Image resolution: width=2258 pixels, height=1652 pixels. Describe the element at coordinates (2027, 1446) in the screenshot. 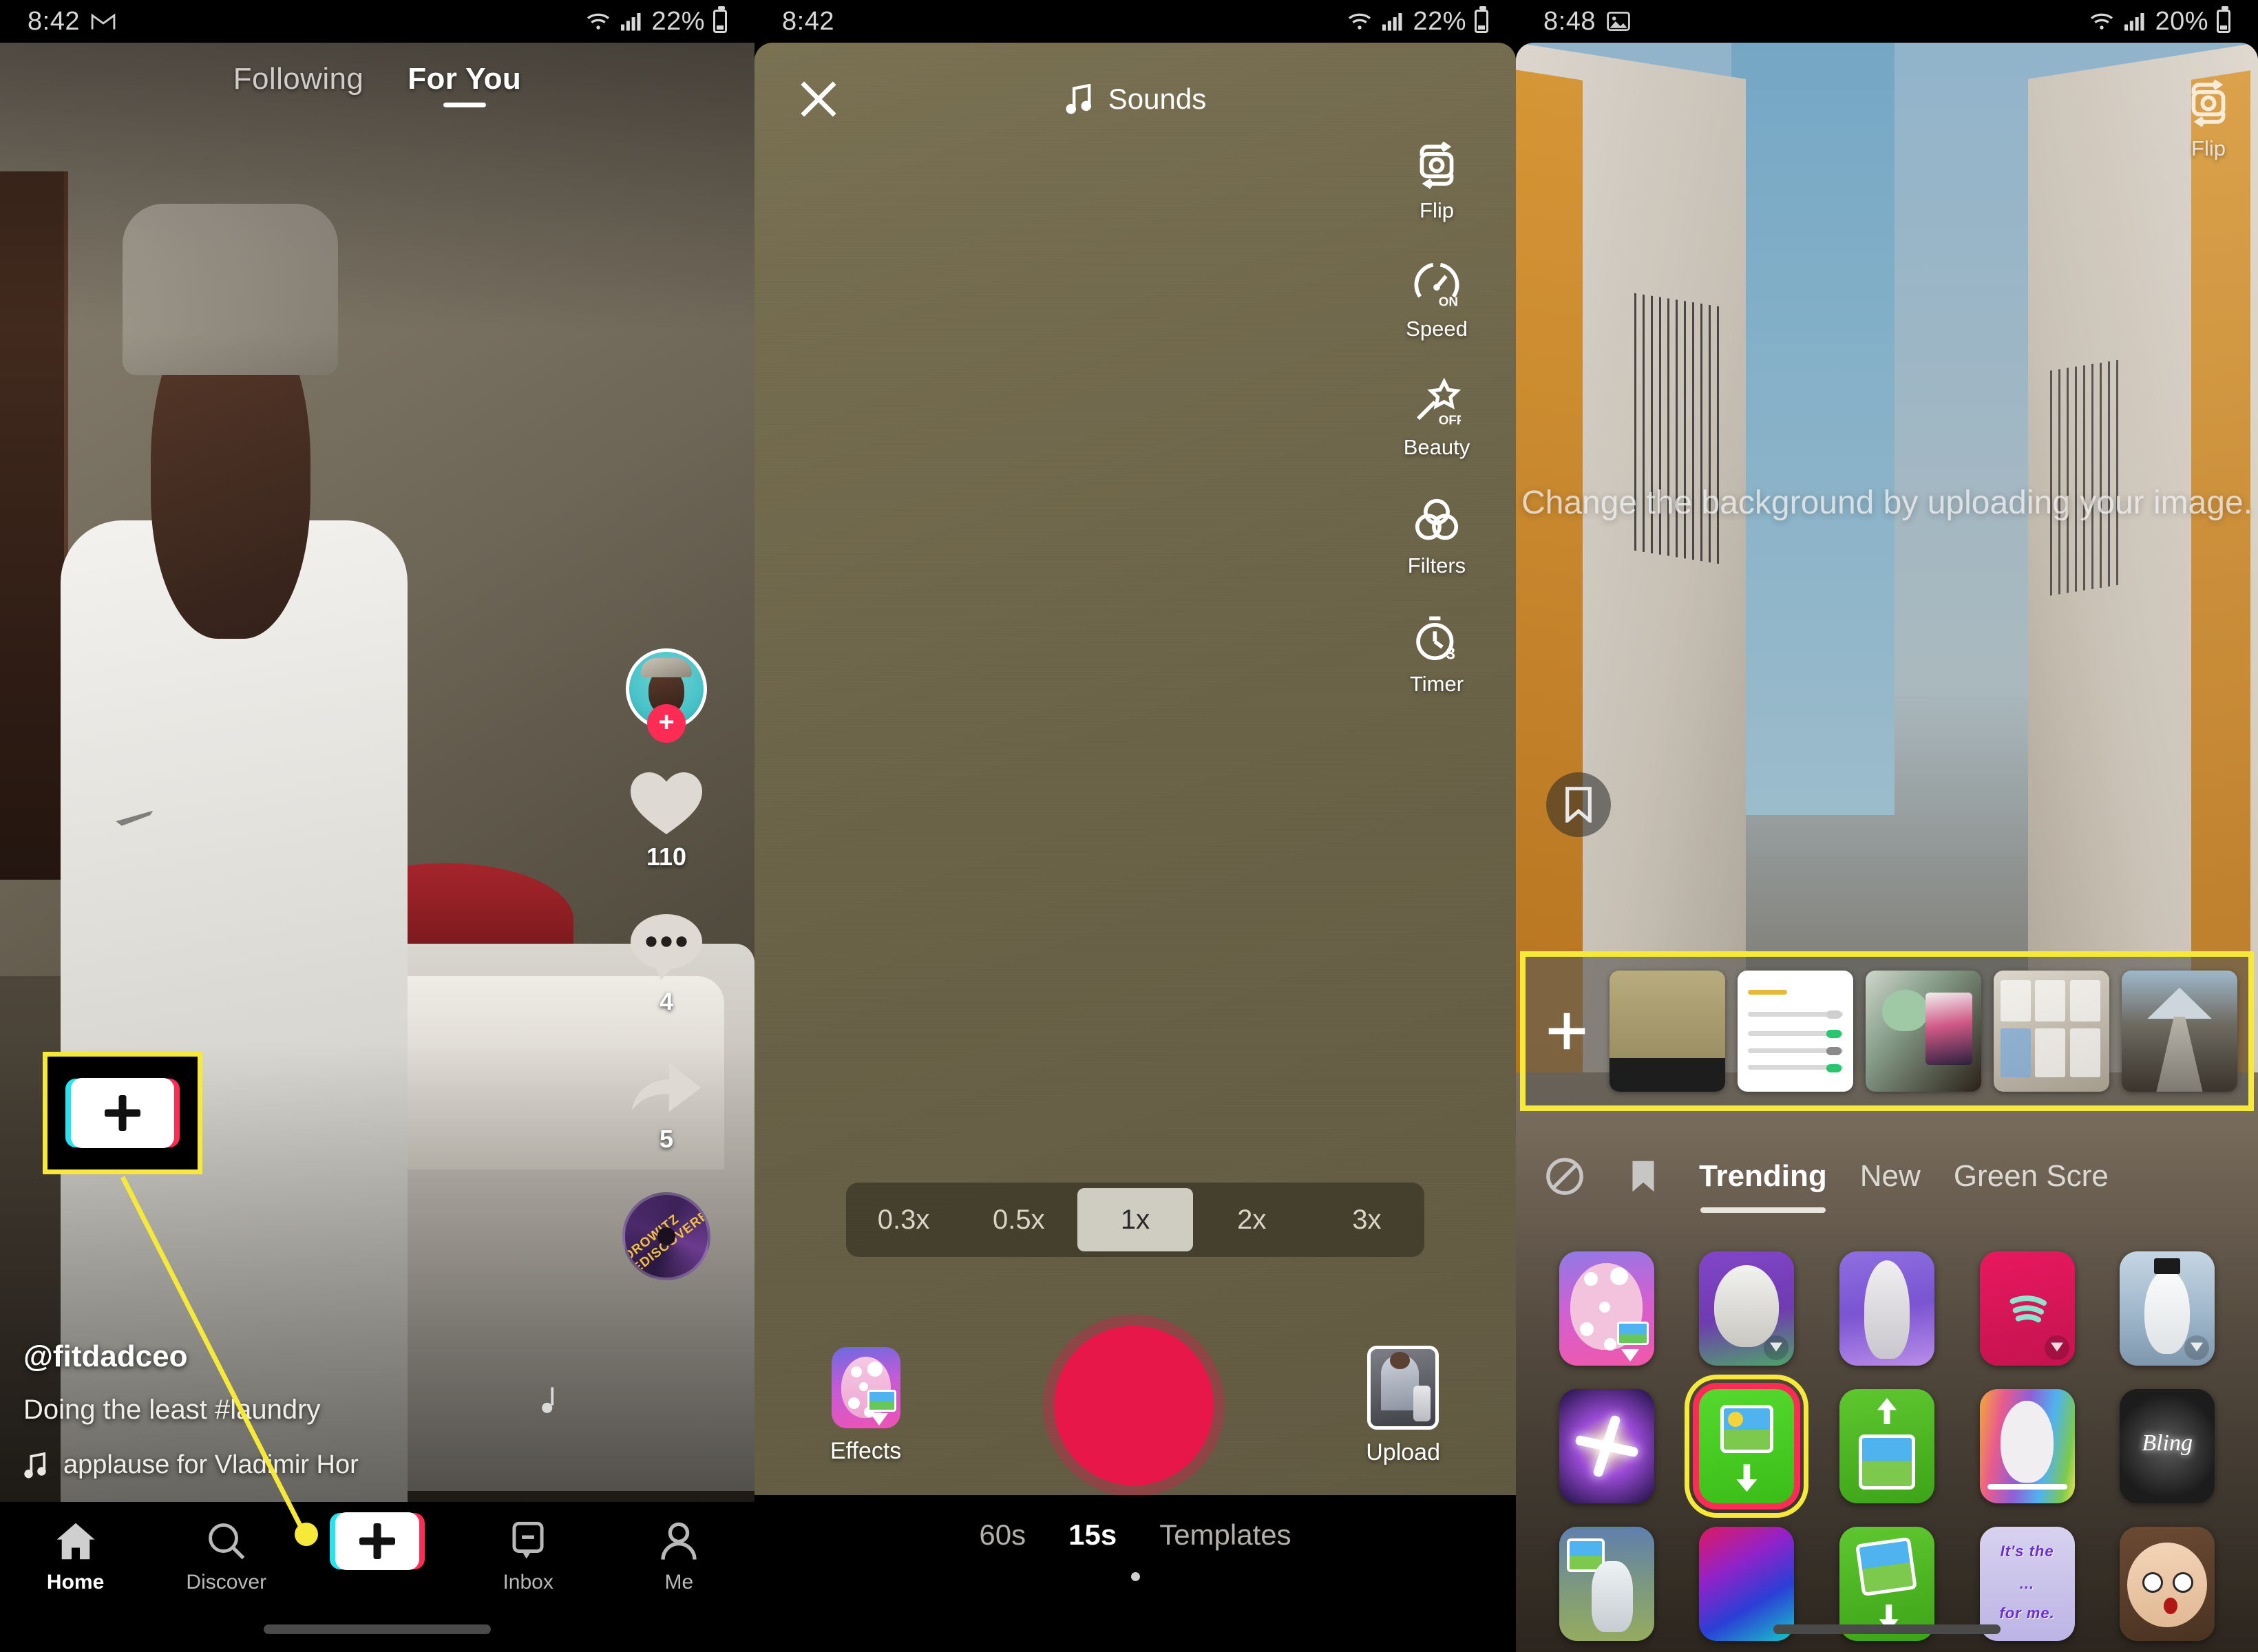

I see `effect-rainbow-face` at that location.